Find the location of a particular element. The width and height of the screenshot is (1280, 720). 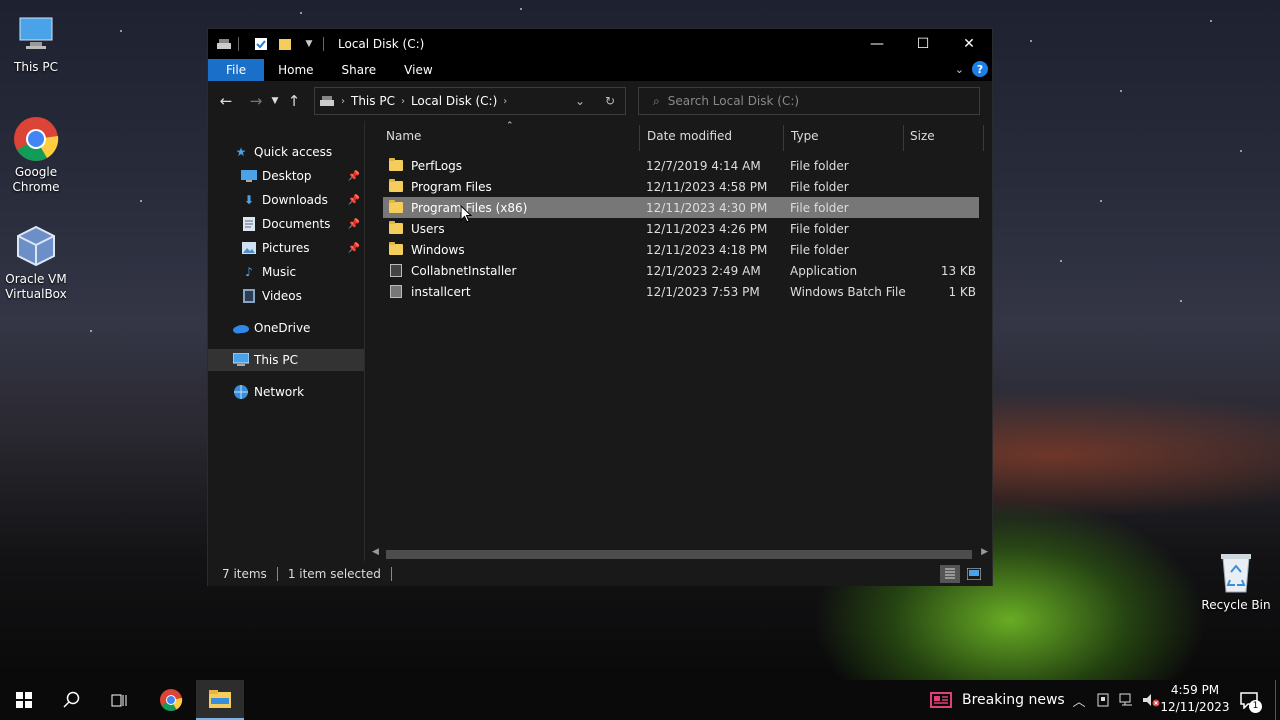

desktop-icon-label: Google Chrome is located at coordinates (36, 179).